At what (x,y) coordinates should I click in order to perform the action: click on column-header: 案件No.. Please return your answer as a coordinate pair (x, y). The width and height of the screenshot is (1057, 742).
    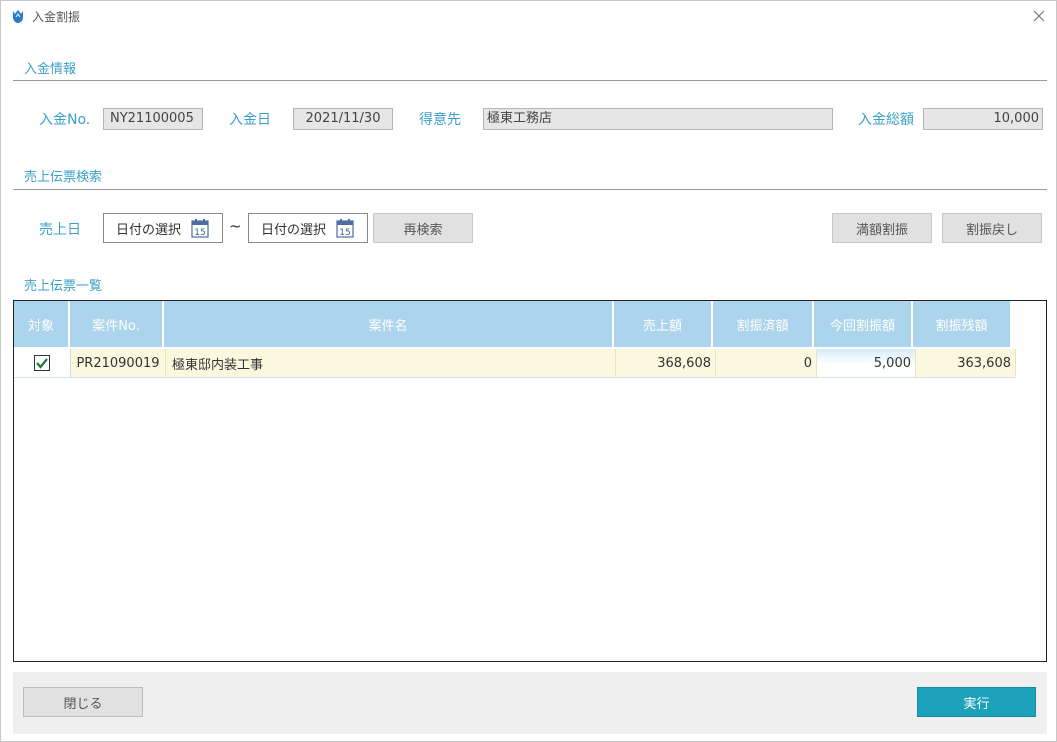
    Looking at the image, I should click on (117, 325).